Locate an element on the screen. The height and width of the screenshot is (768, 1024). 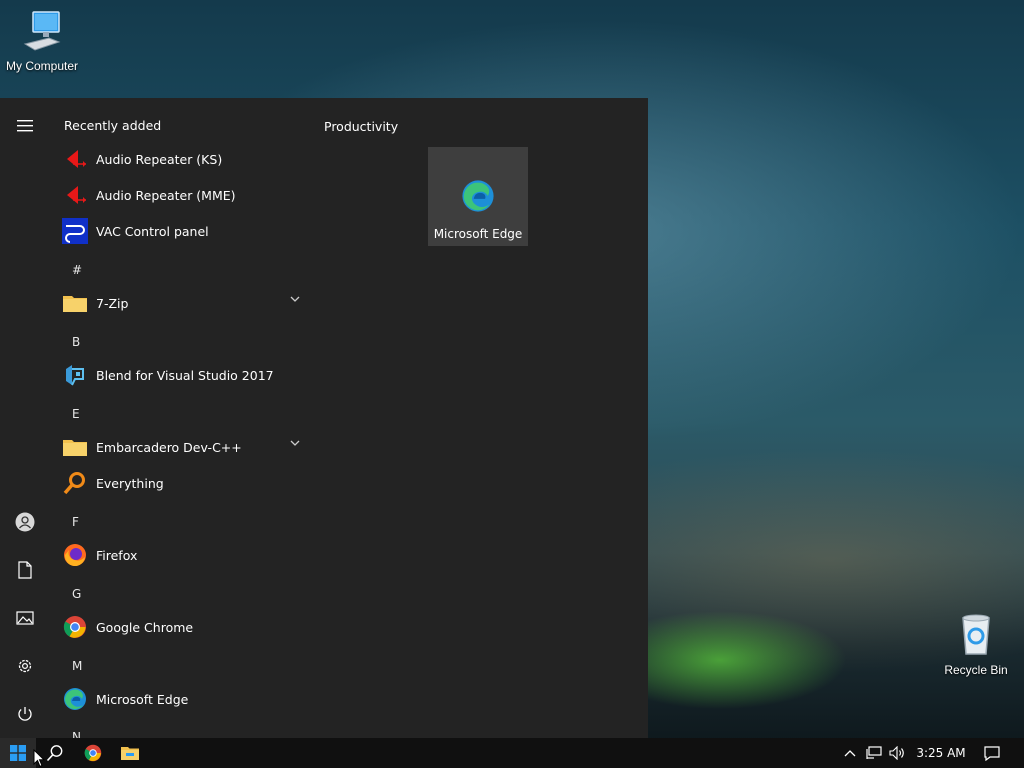
windows-logo-icon is located at coordinates (18, 753).